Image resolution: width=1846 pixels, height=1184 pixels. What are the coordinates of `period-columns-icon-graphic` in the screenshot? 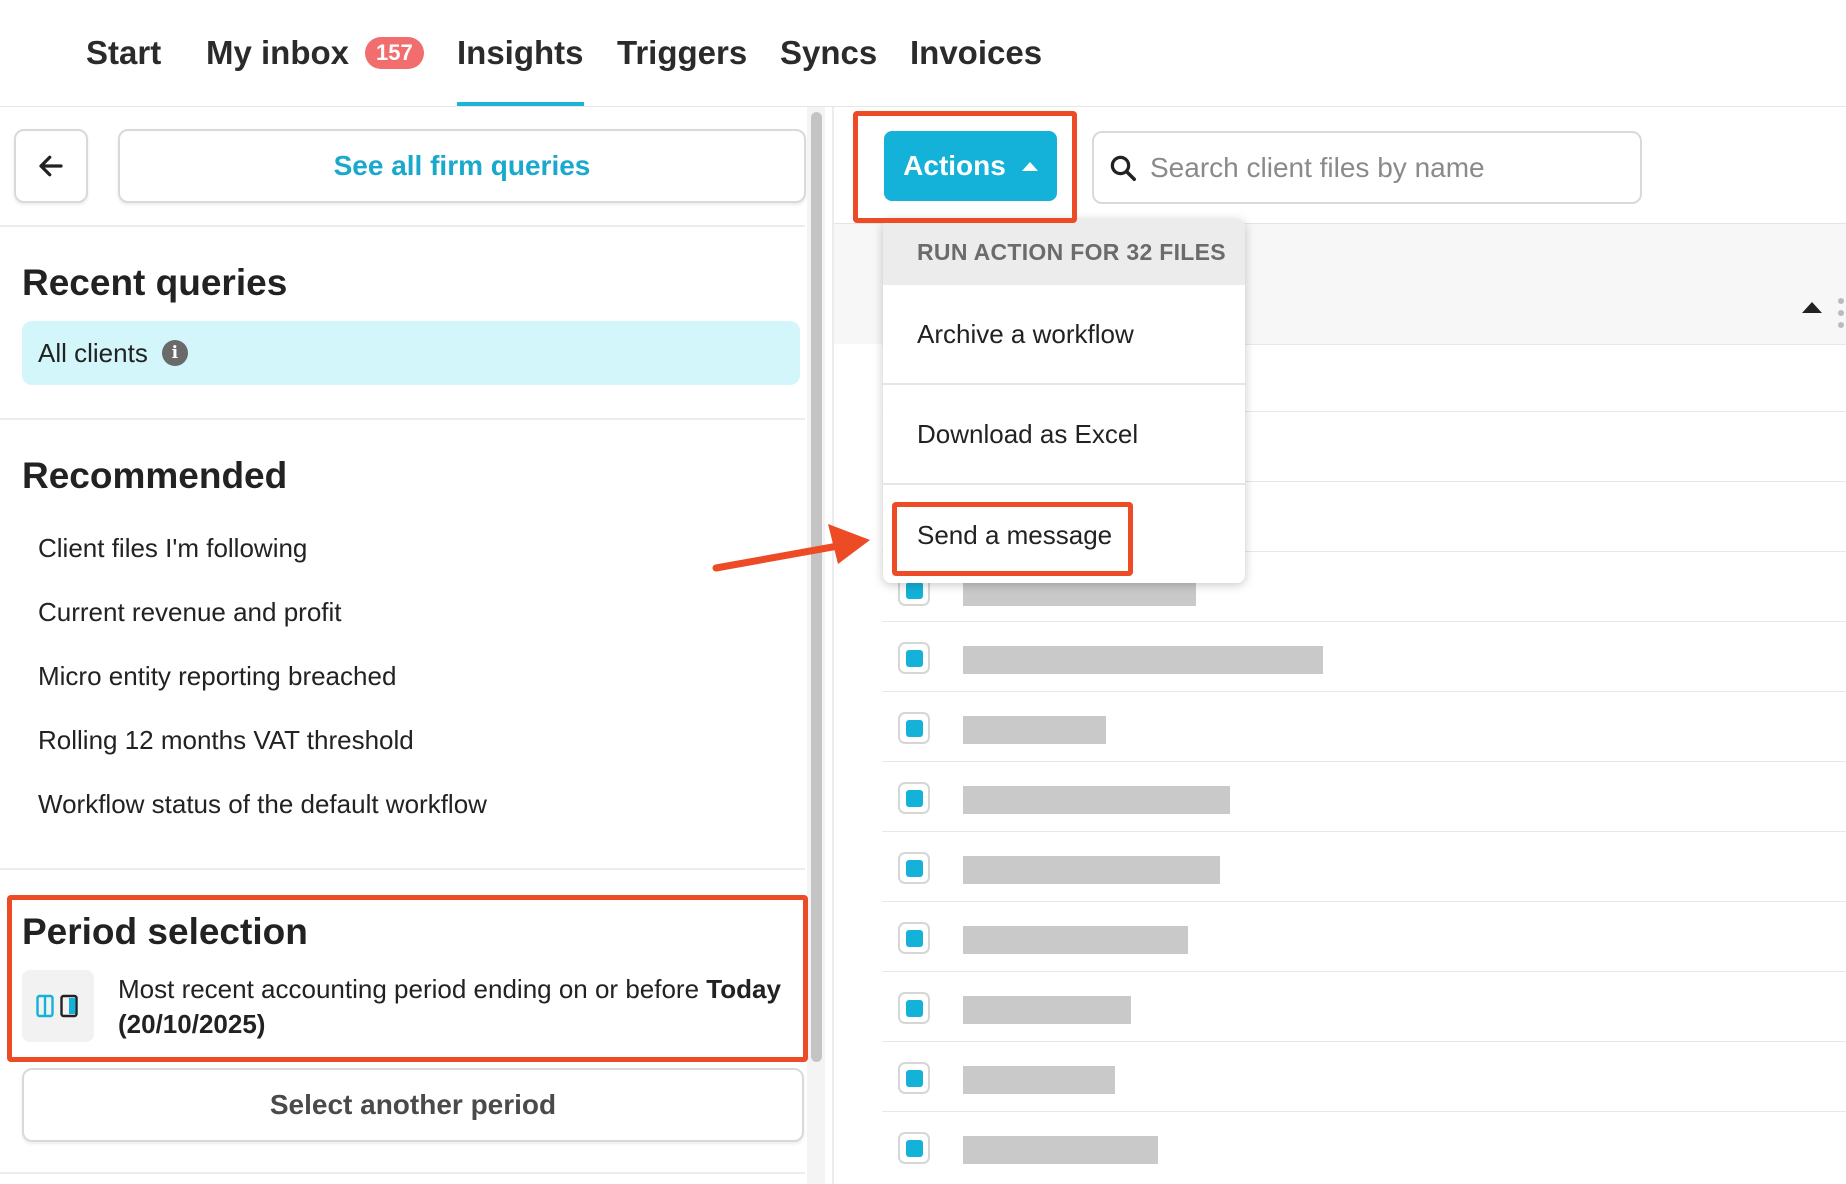 It's located at (57, 1006).